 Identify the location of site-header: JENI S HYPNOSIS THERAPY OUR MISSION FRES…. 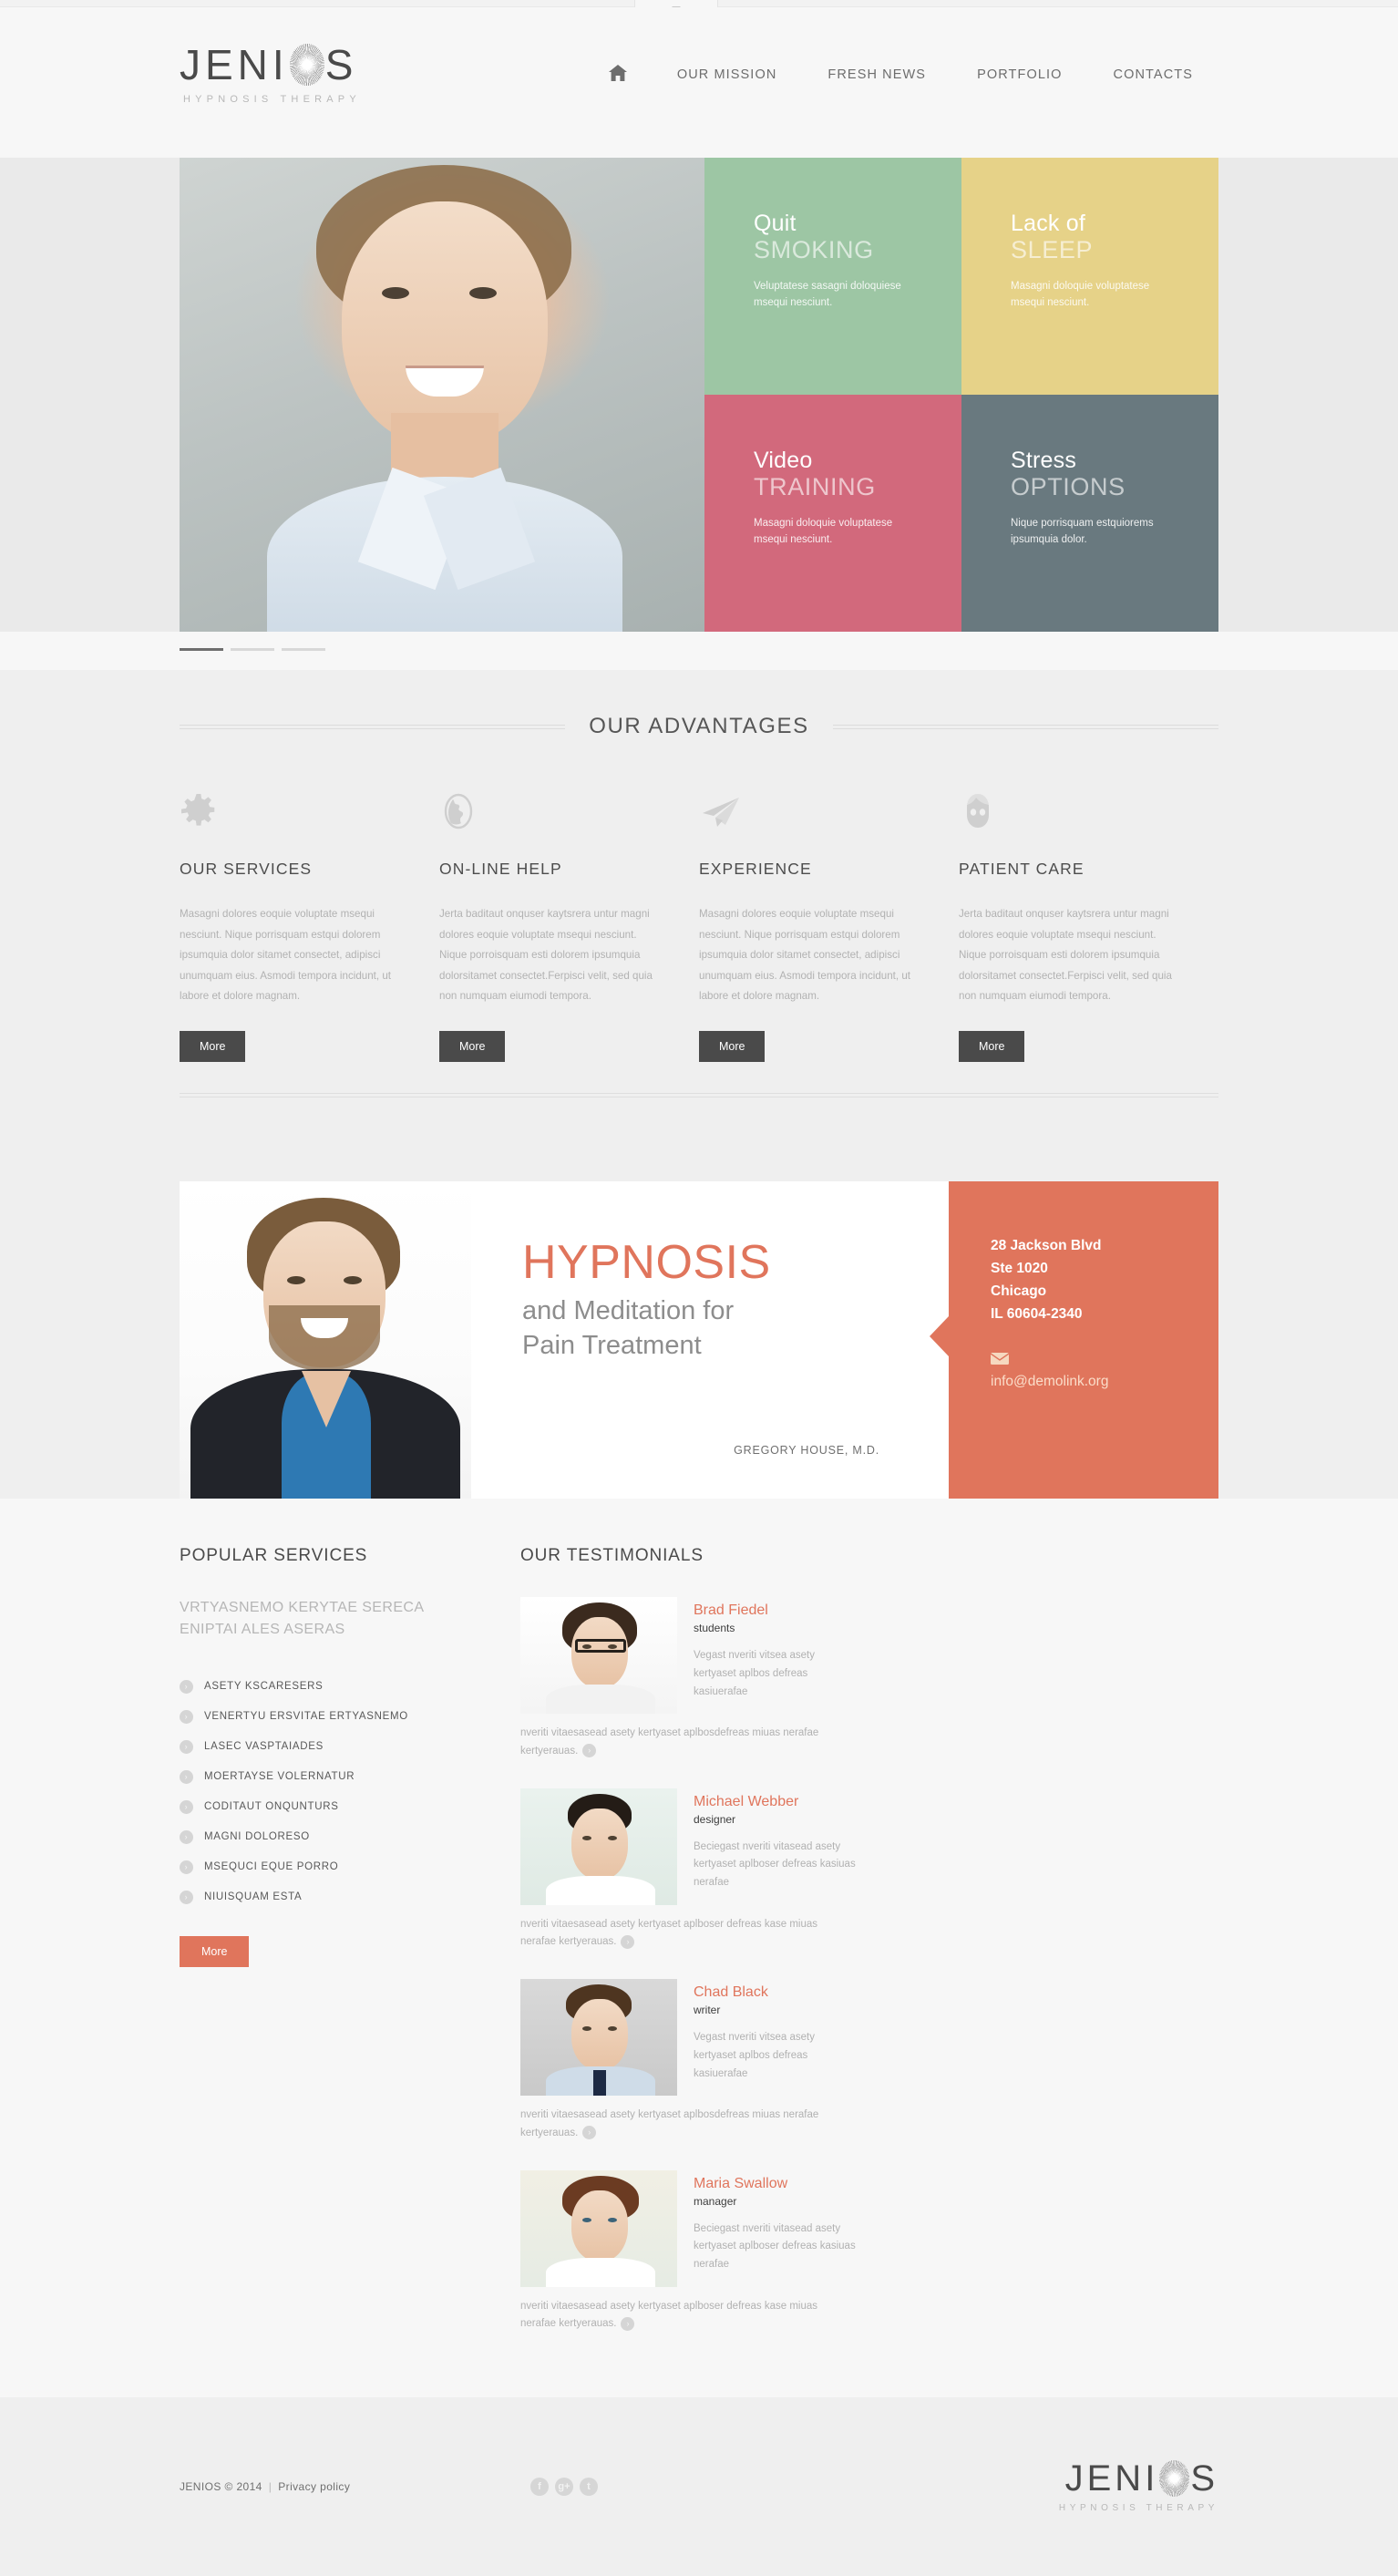
(699, 82).